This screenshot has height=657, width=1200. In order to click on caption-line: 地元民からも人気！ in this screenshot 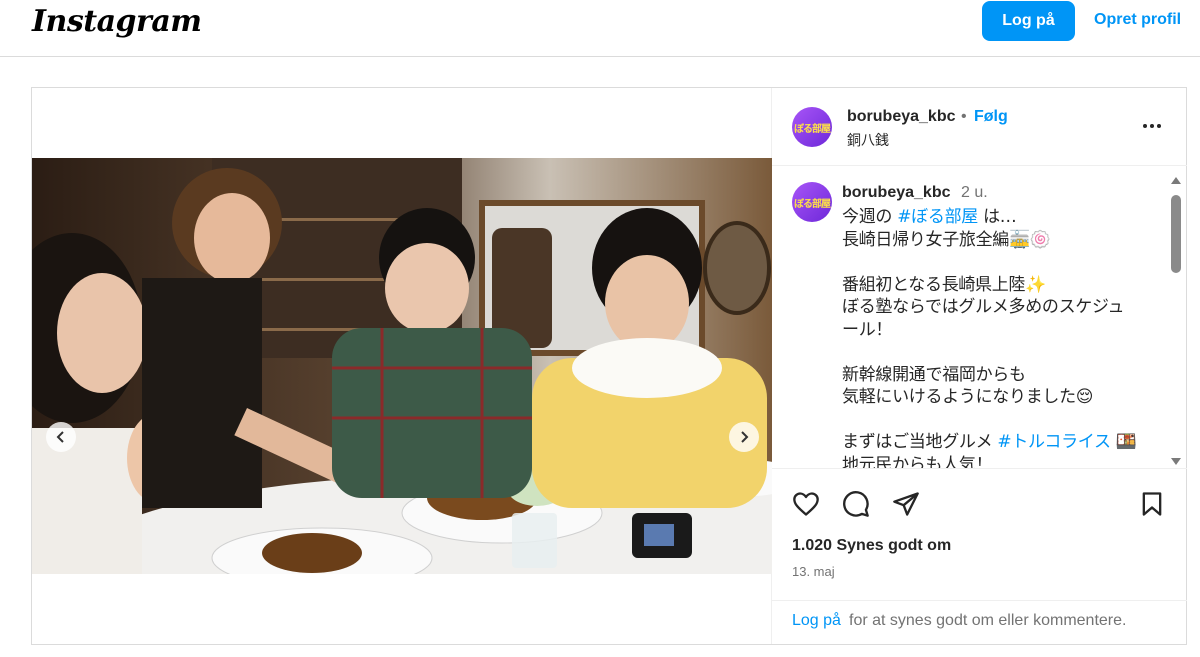, I will do `click(997, 461)`.